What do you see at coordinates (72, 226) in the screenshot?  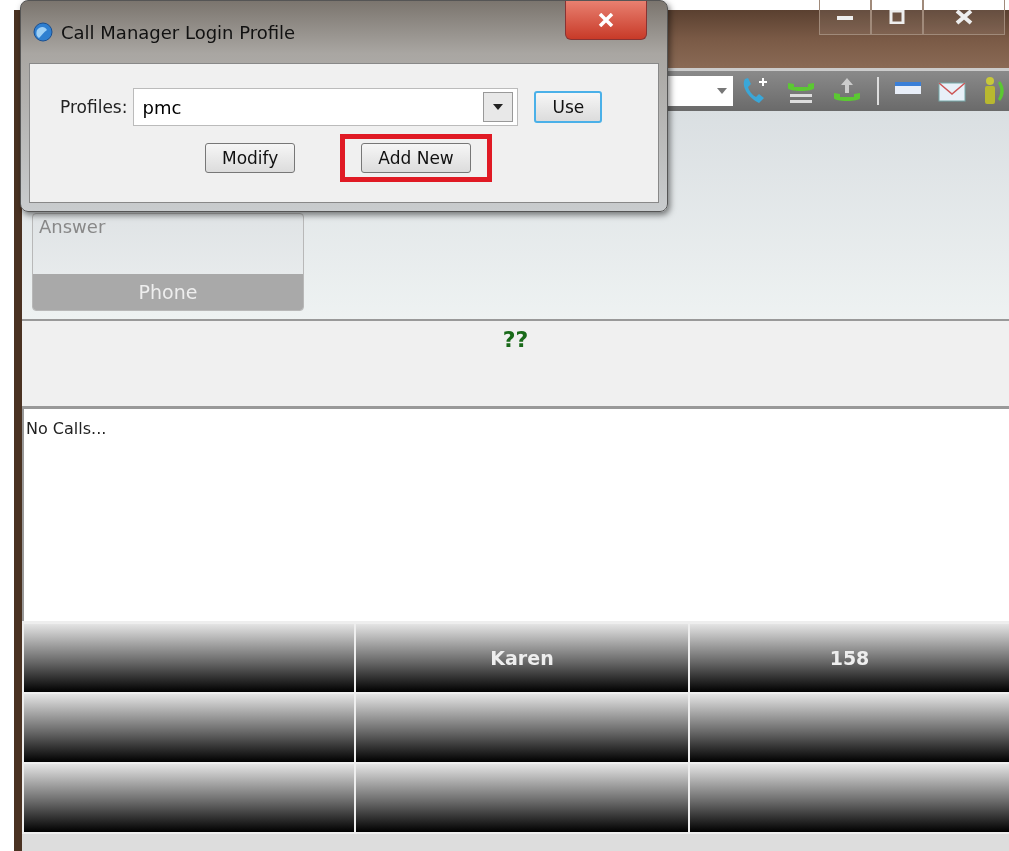 I see `tile-label: Answer` at bounding box center [72, 226].